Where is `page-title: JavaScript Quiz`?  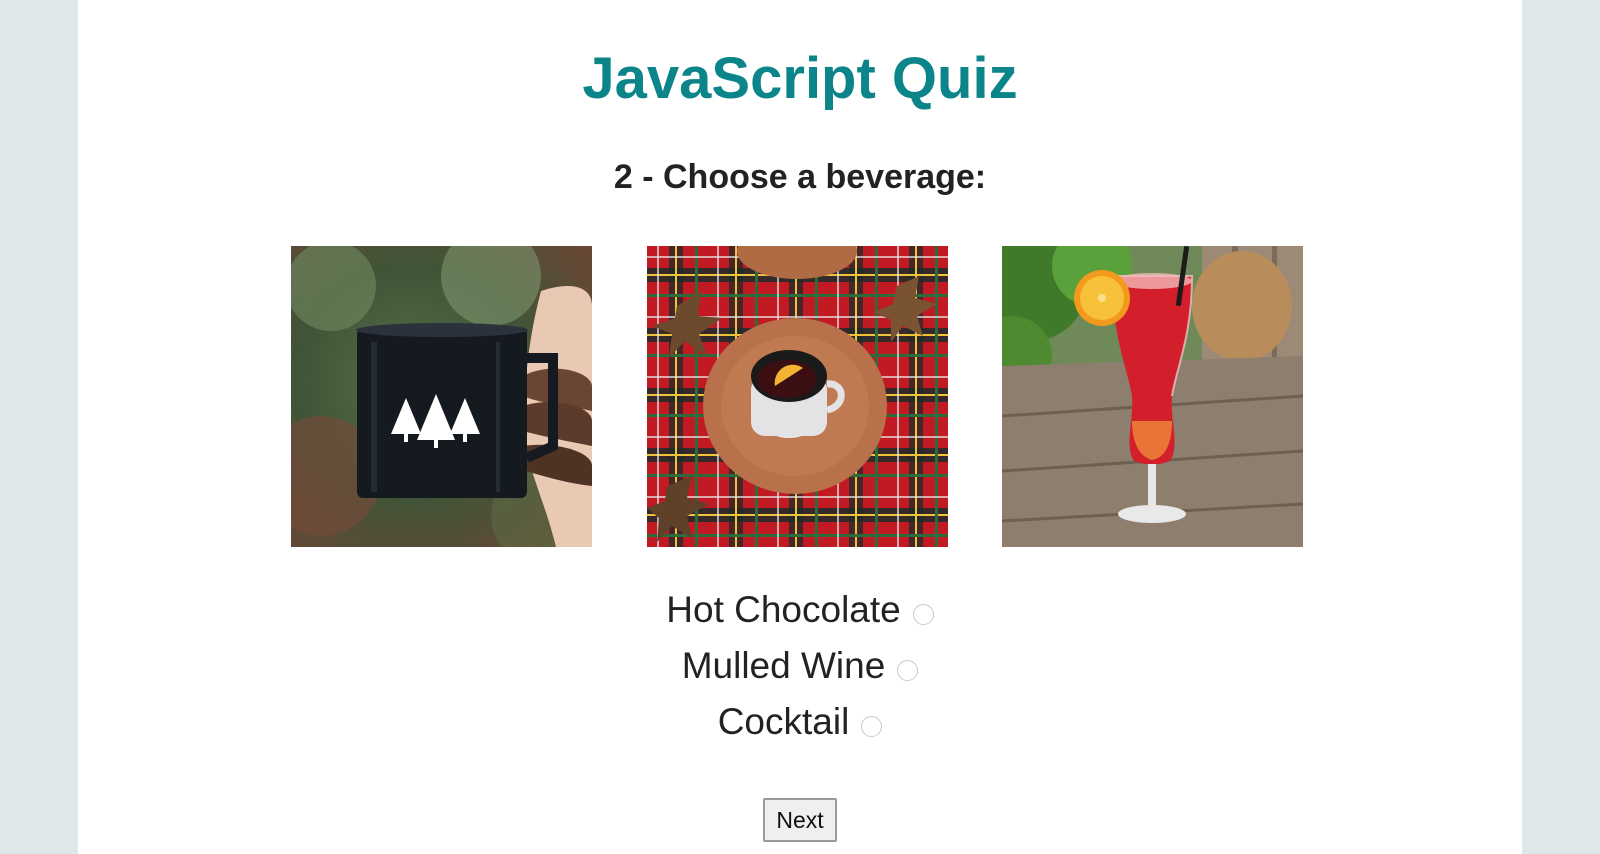
page-title: JavaScript Quiz is located at coordinates (800, 78).